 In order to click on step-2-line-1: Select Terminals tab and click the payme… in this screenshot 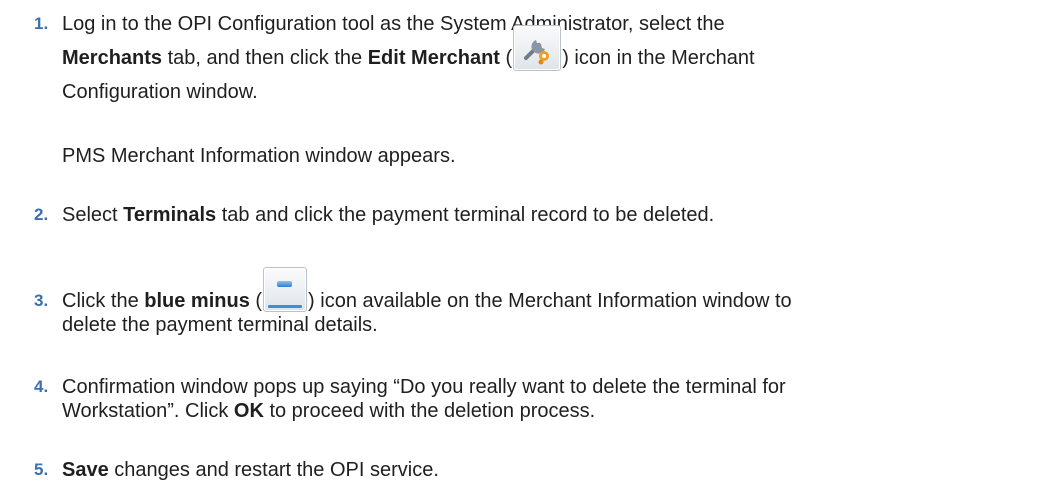, I will do `click(388, 215)`.